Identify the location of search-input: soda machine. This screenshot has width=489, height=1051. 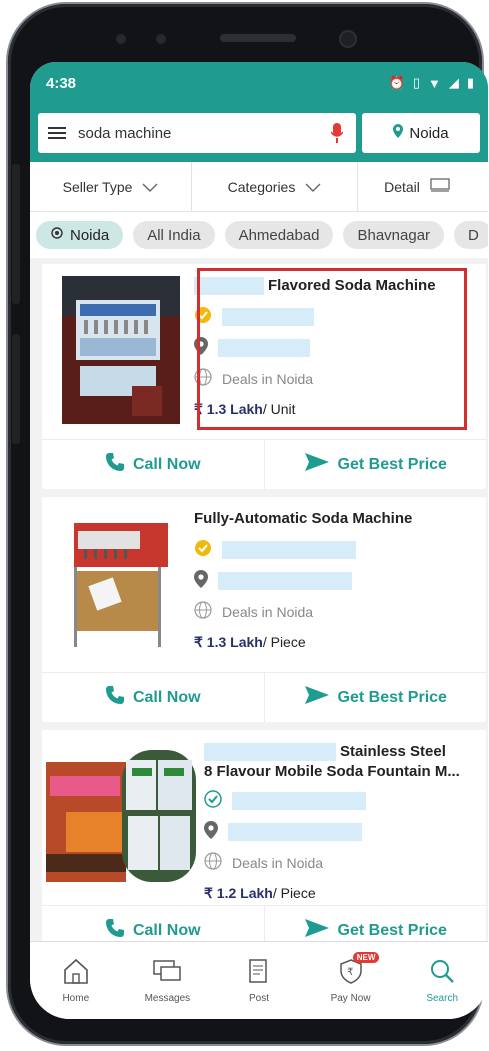
(197, 133).